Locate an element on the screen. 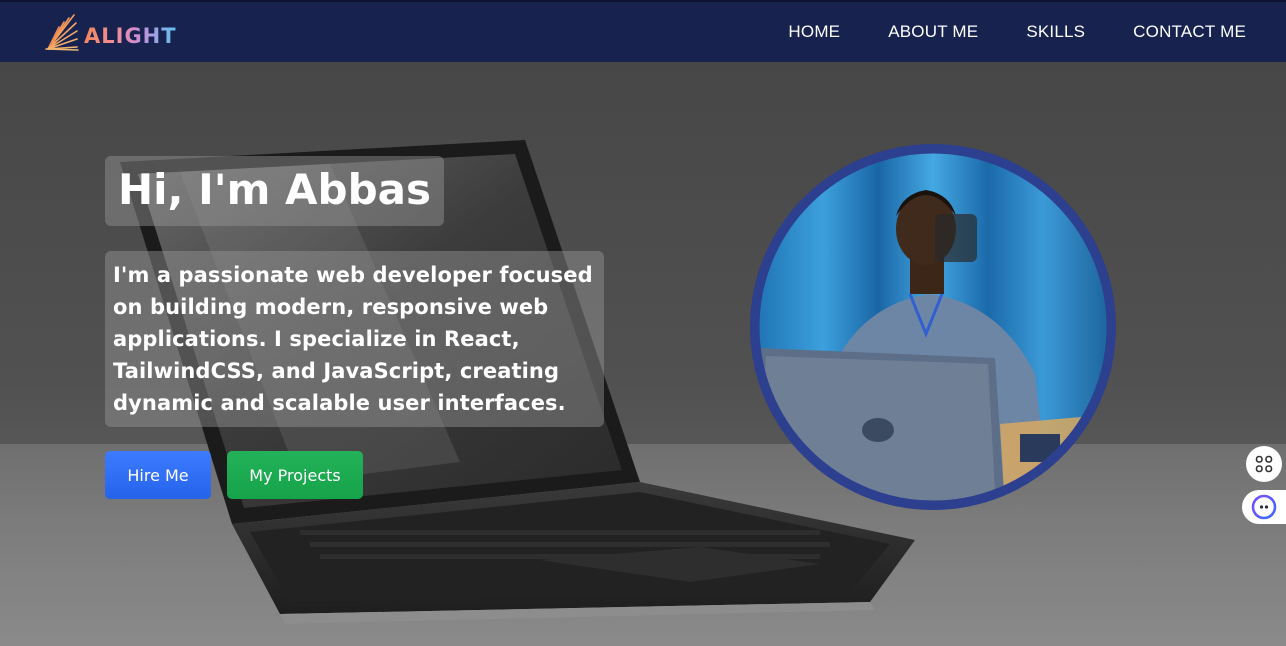 The width and height of the screenshot is (1286, 646). hero-title: Hi, I'm Abbas is located at coordinates (274, 189).